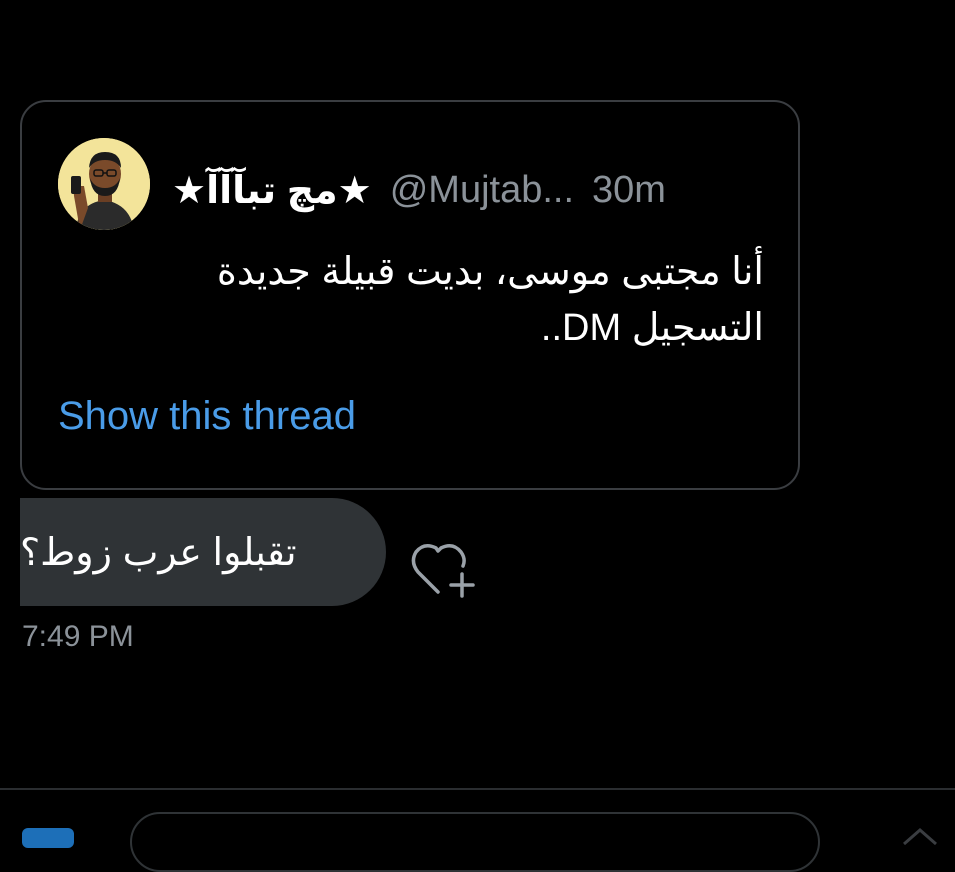 This screenshot has width=955, height=872. I want to click on person-avatar-icon, so click(104, 184).